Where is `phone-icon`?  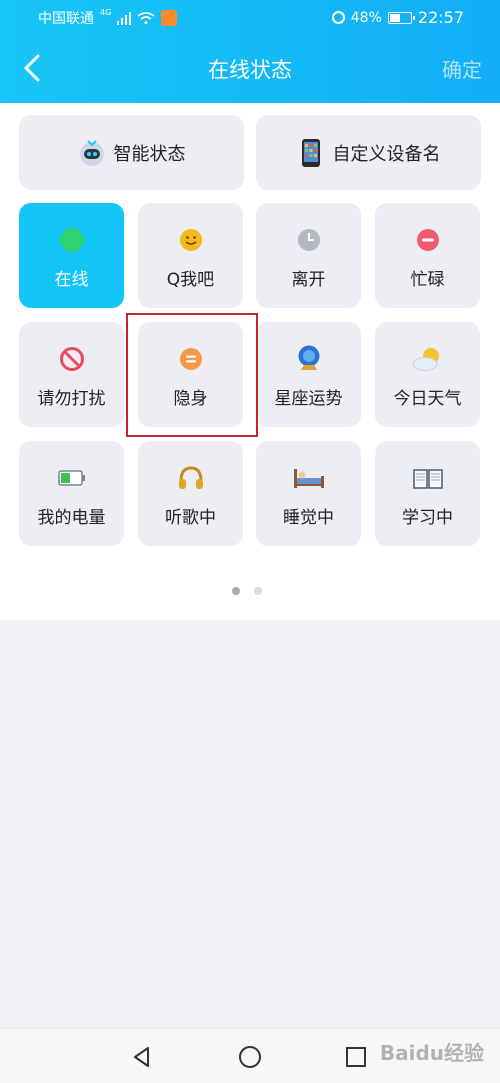
phone-icon is located at coordinates (311, 152).